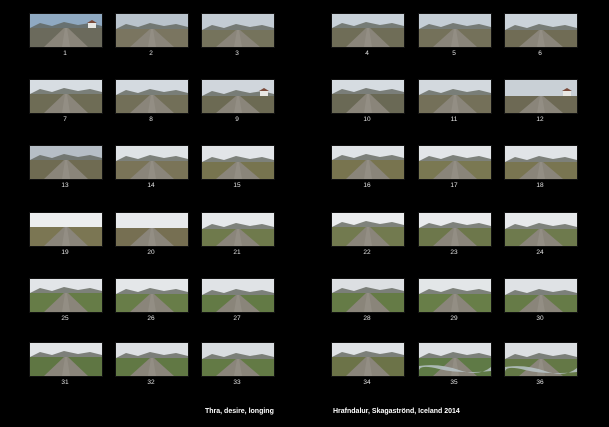 The width and height of the screenshot is (609, 427). I want to click on photo-frame: 34, so click(368, 364).